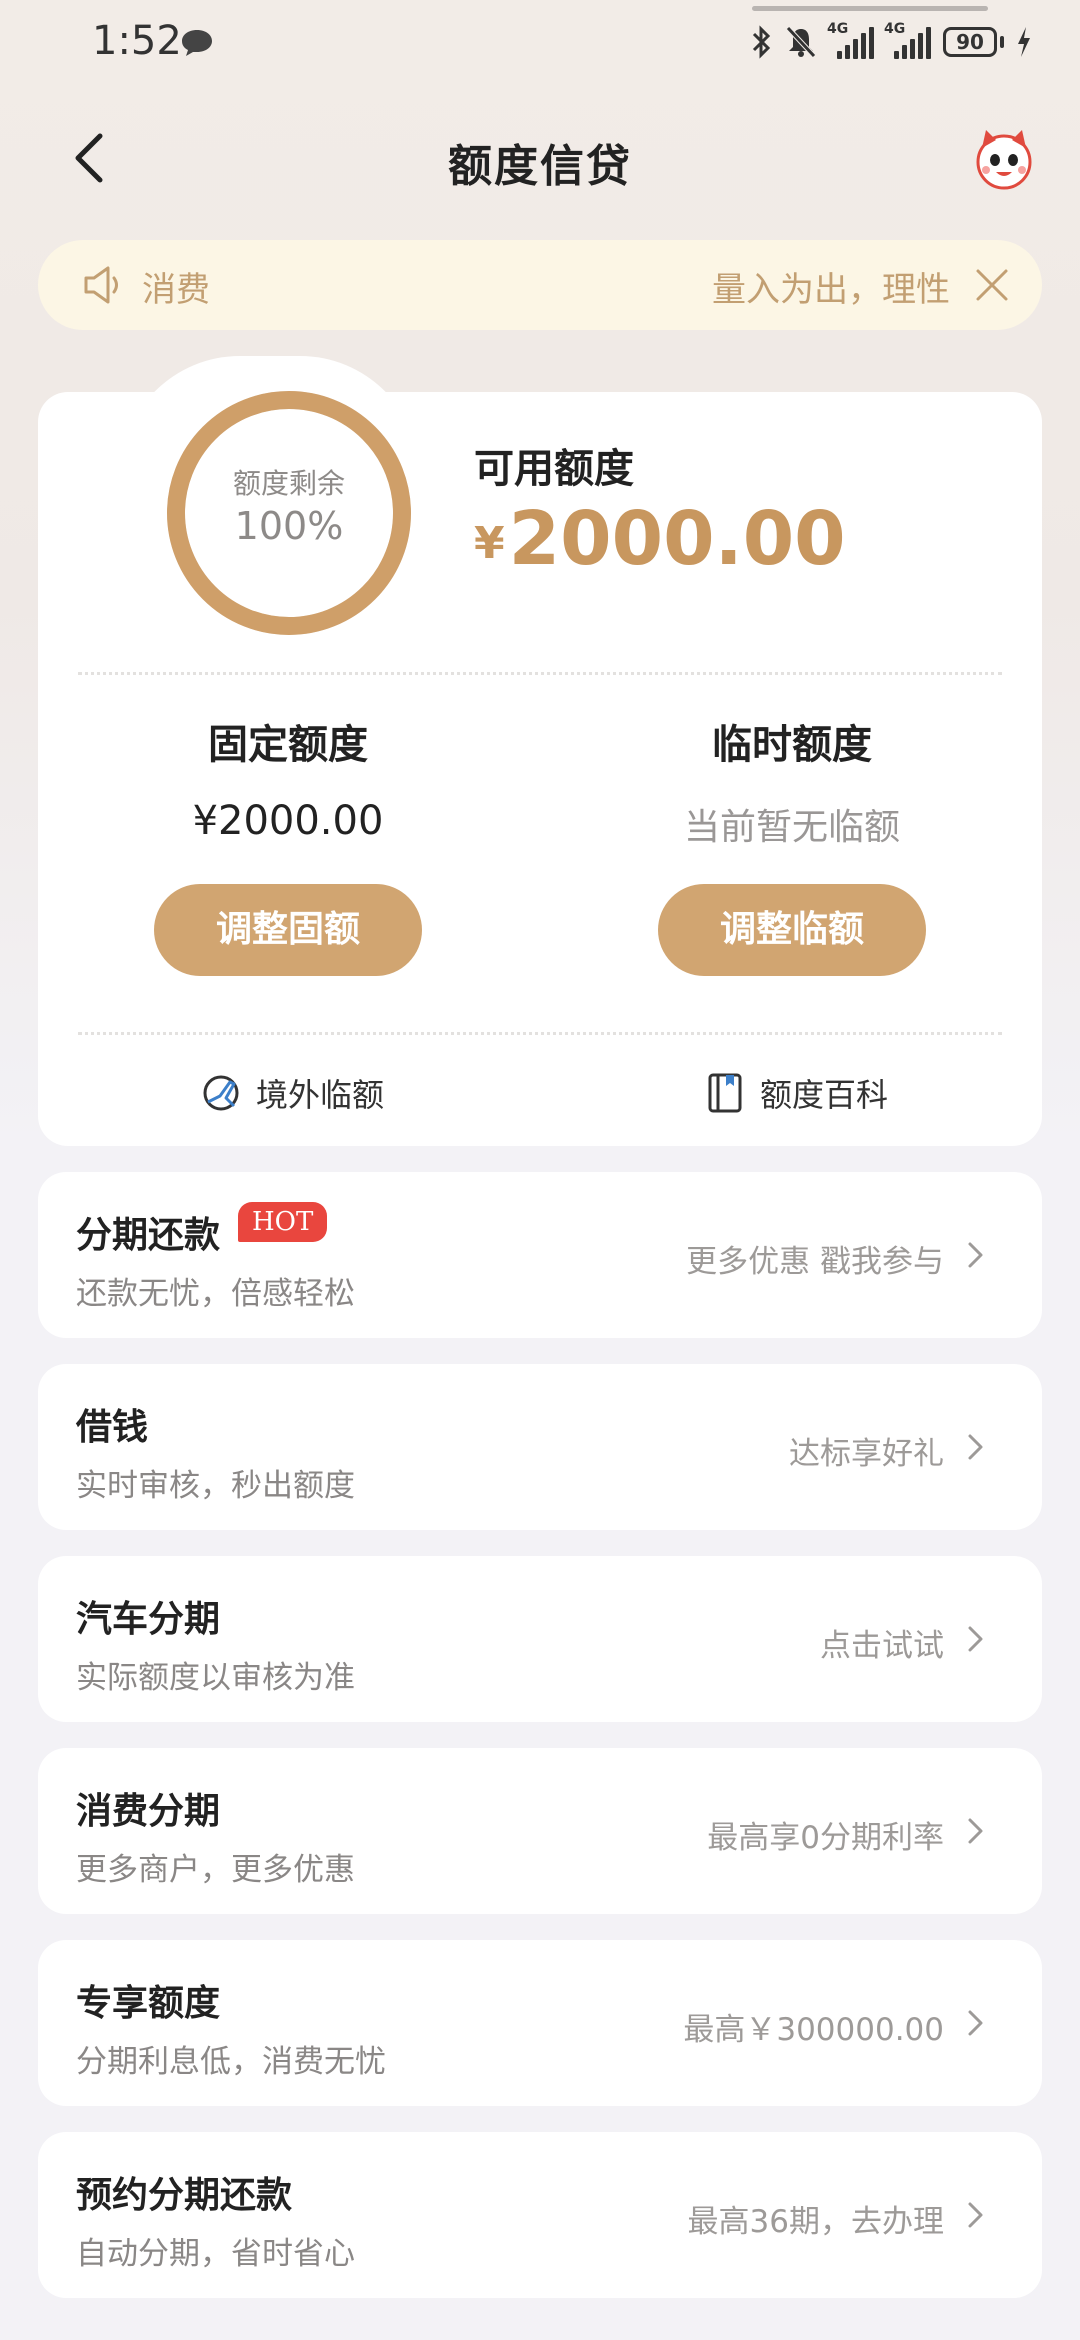  What do you see at coordinates (870, 8) in the screenshot?
I see `drag-handle` at bounding box center [870, 8].